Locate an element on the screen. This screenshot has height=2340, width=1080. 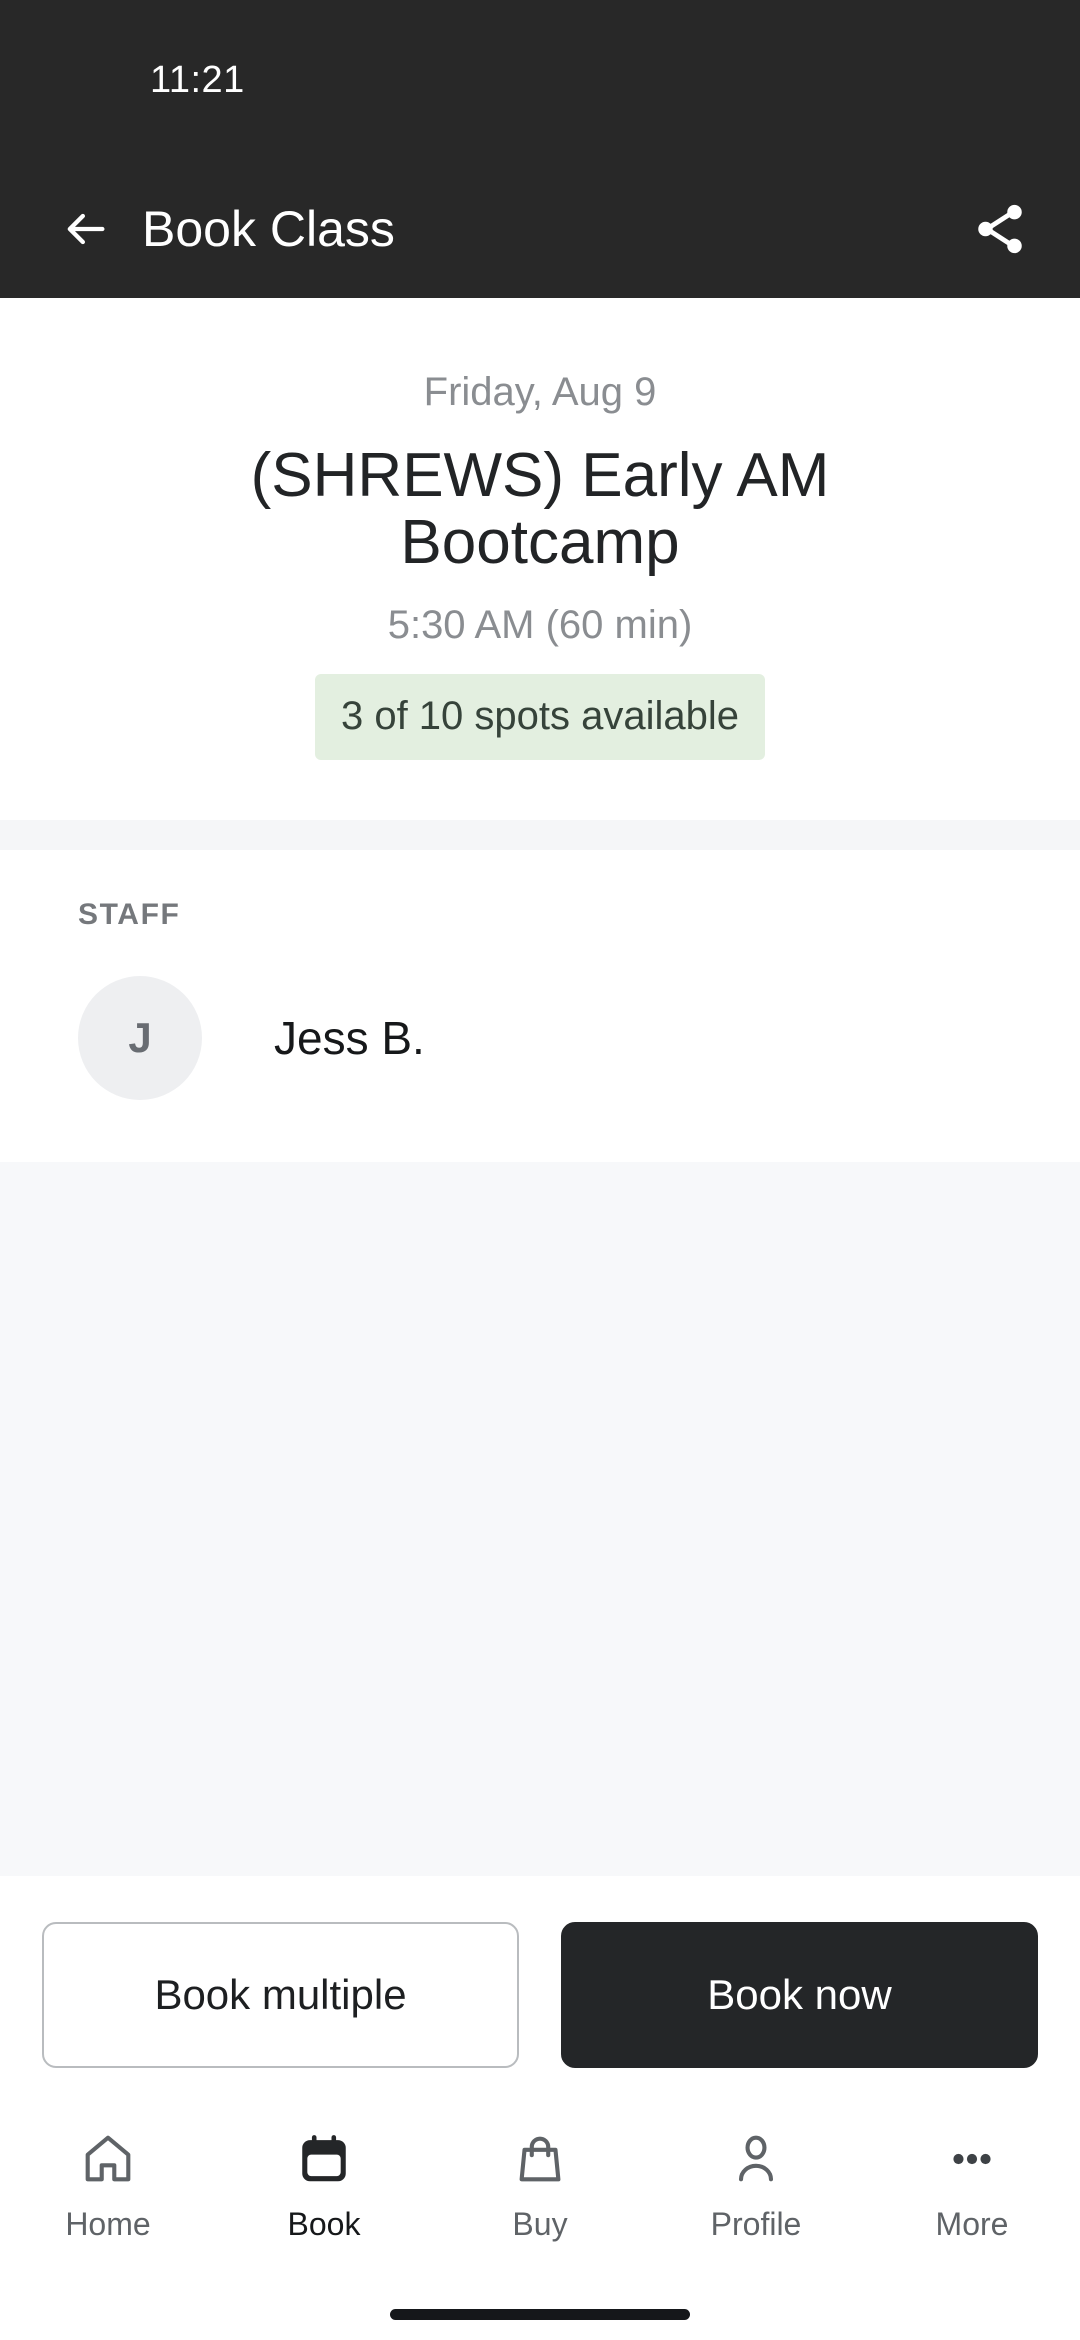
nav-label-home: Home is located at coordinates (108, 2224).